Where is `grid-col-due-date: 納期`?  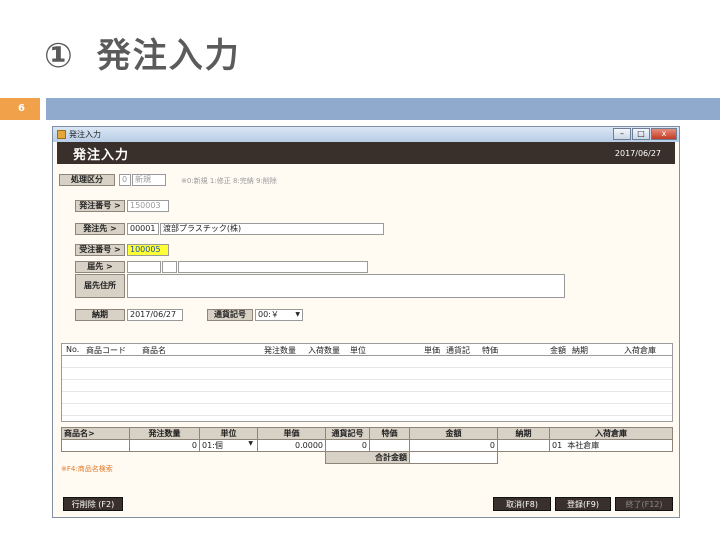
grid-col-due-date: 納期 is located at coordinates (580, 350).